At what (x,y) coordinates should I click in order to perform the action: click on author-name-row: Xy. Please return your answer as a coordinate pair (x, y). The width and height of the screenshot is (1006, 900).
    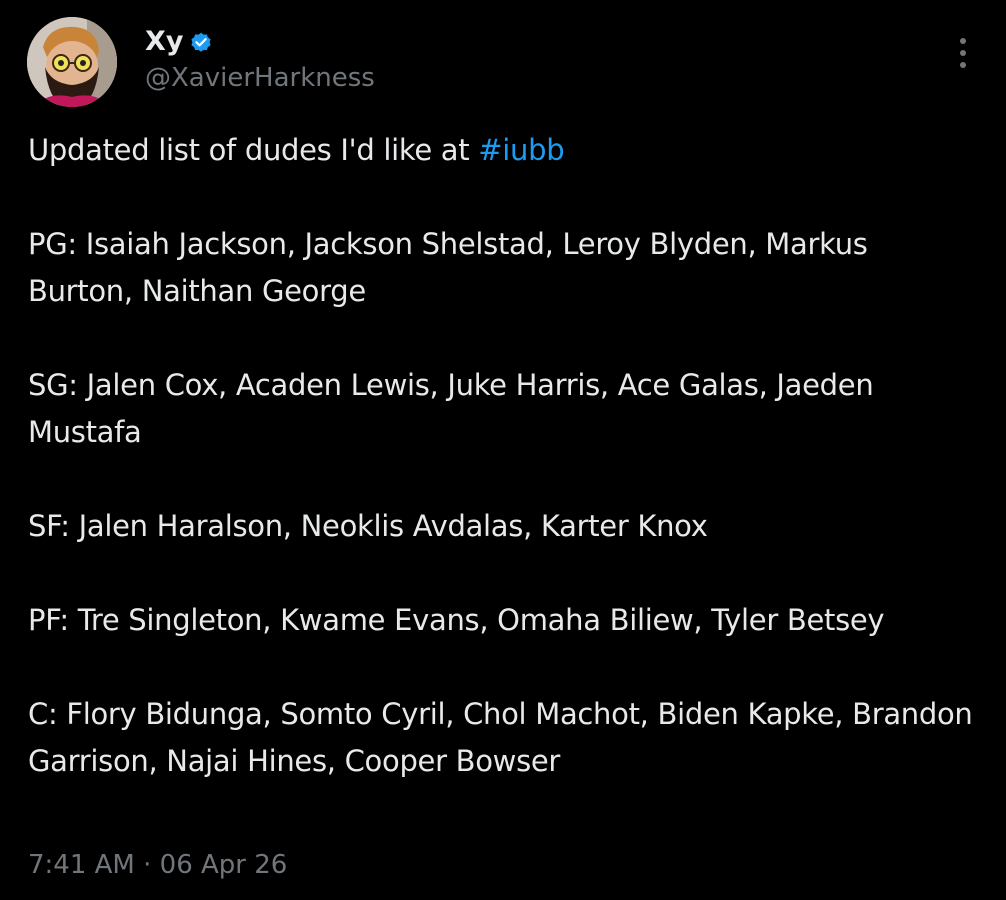
    Looking at the image, I should click on (179, 42).